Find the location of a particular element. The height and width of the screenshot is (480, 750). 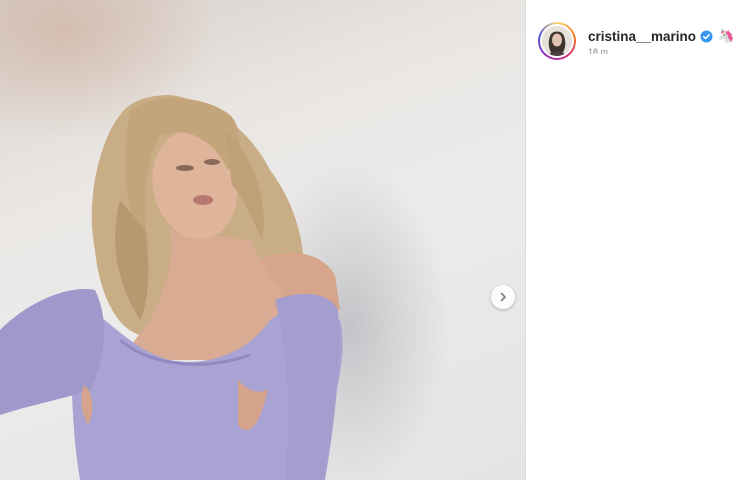

post-timestamp: 18 m is located at coordinates (598, 50).